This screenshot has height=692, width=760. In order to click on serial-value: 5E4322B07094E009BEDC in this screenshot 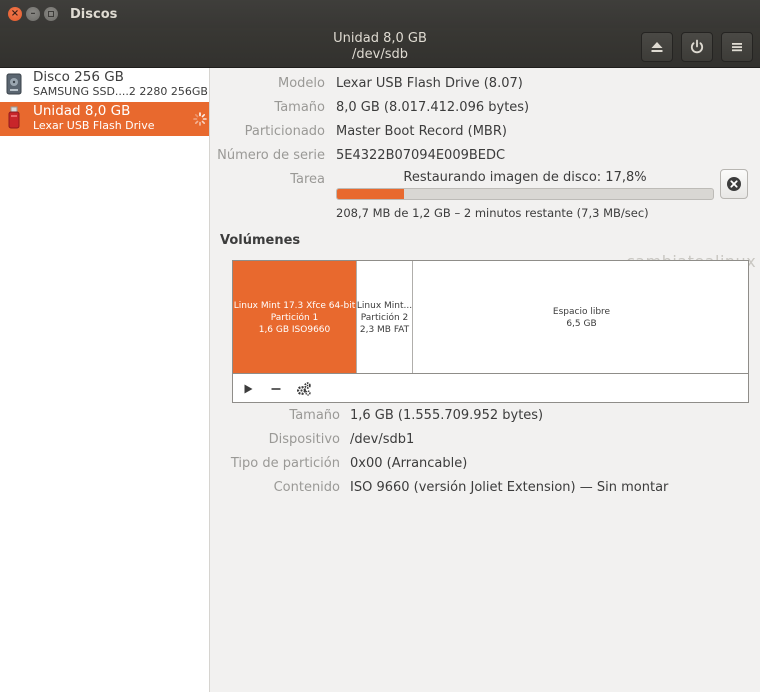, I will do `click(421, 155)`.